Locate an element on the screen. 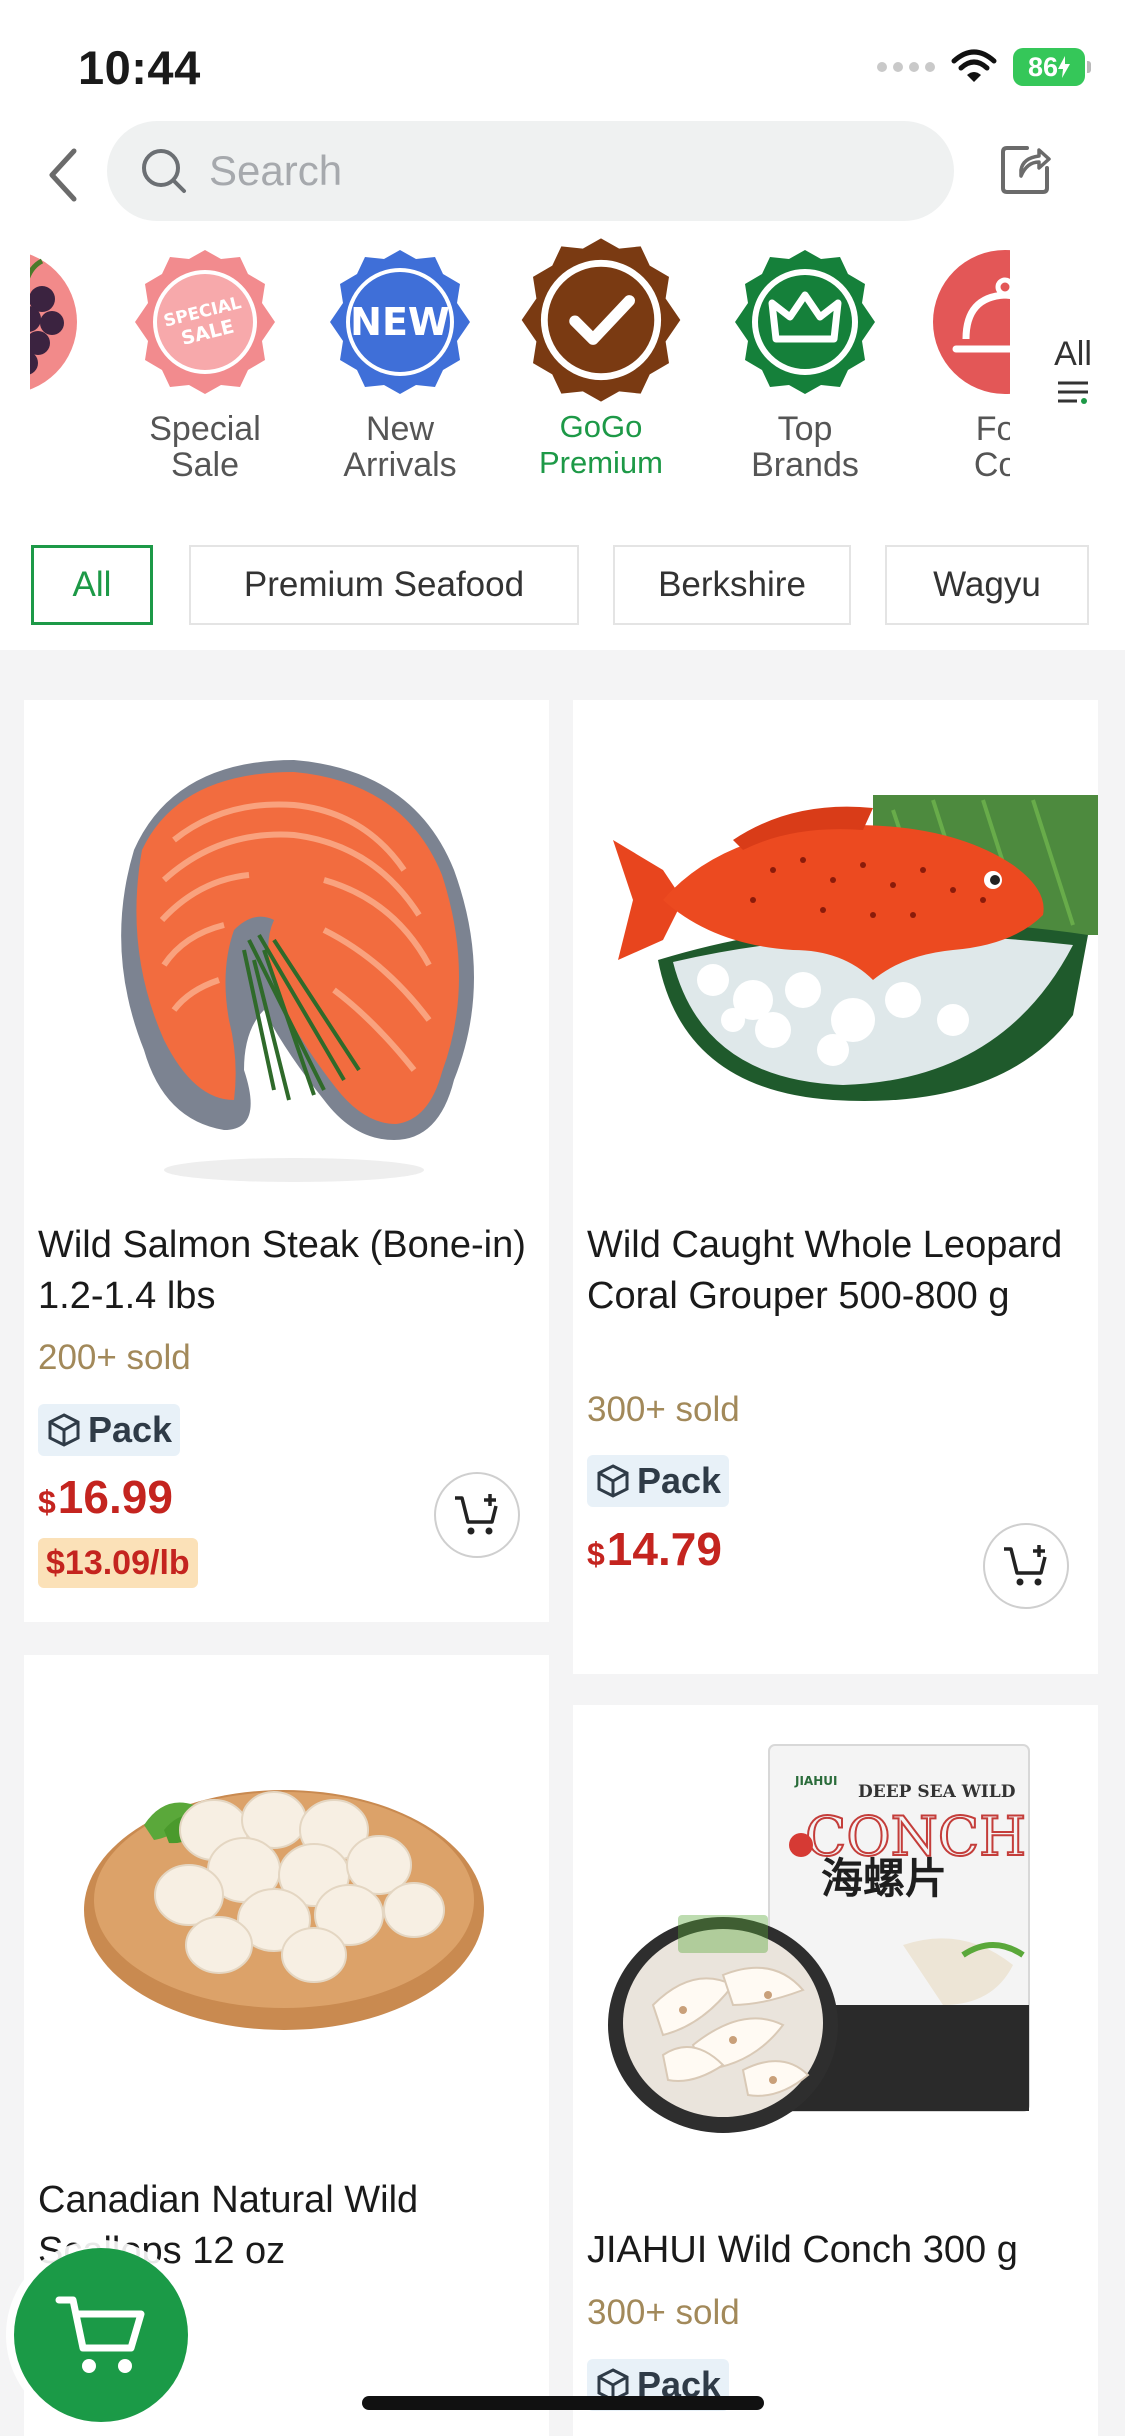 This screenshot has height=2436, width=1125. filter-chip-all: All is located at coordinates (92, 585).